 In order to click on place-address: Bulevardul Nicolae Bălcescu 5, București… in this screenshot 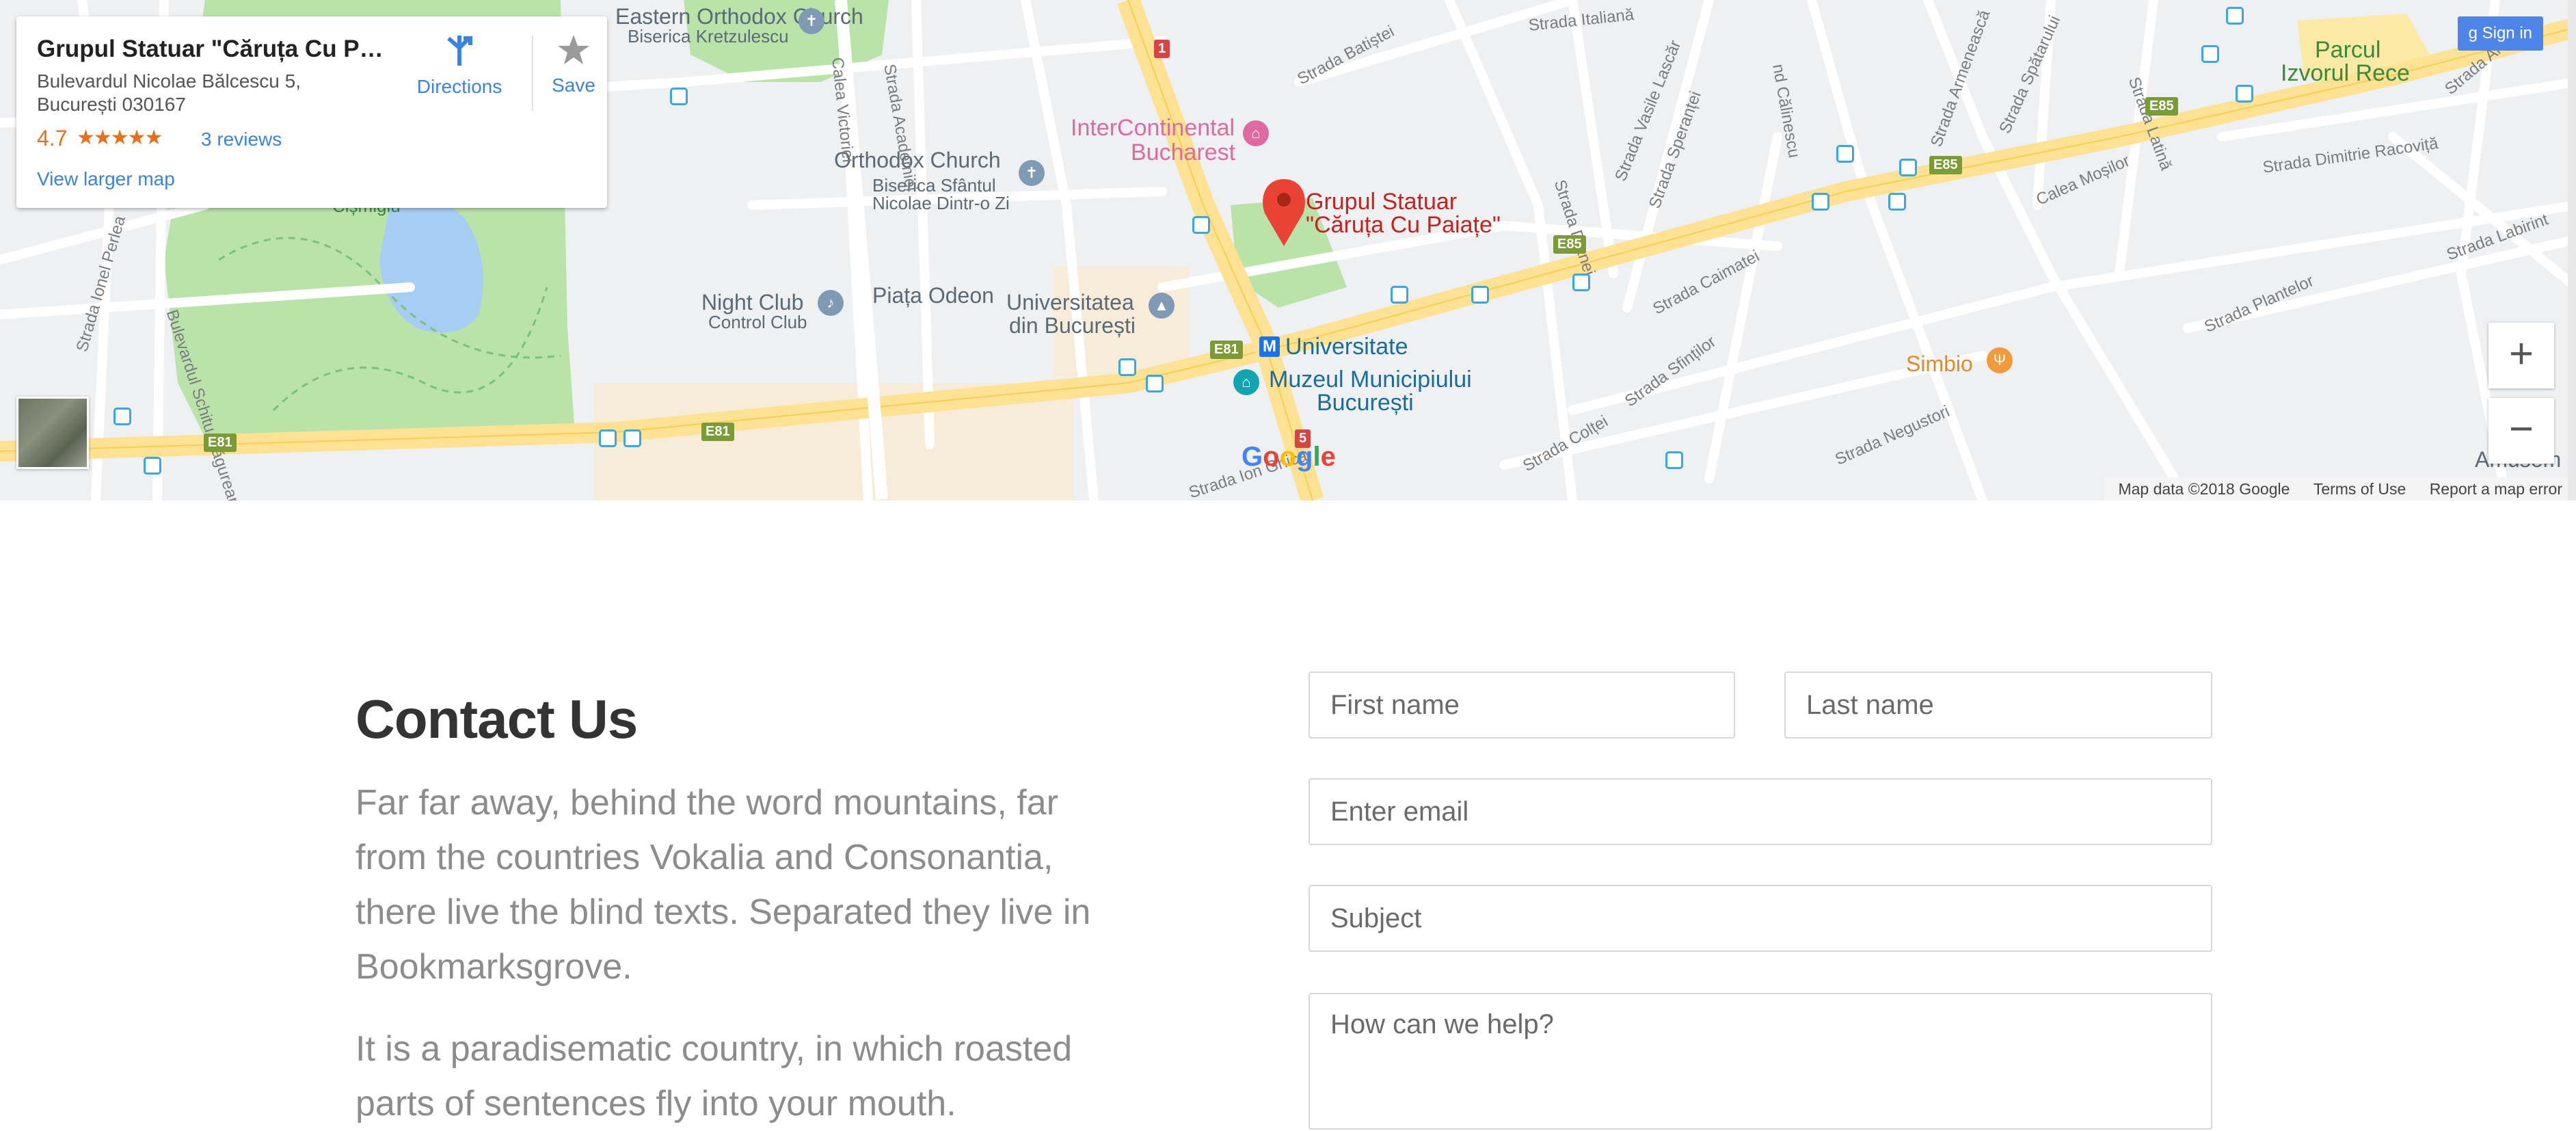, I will do `click(197, 93)`.